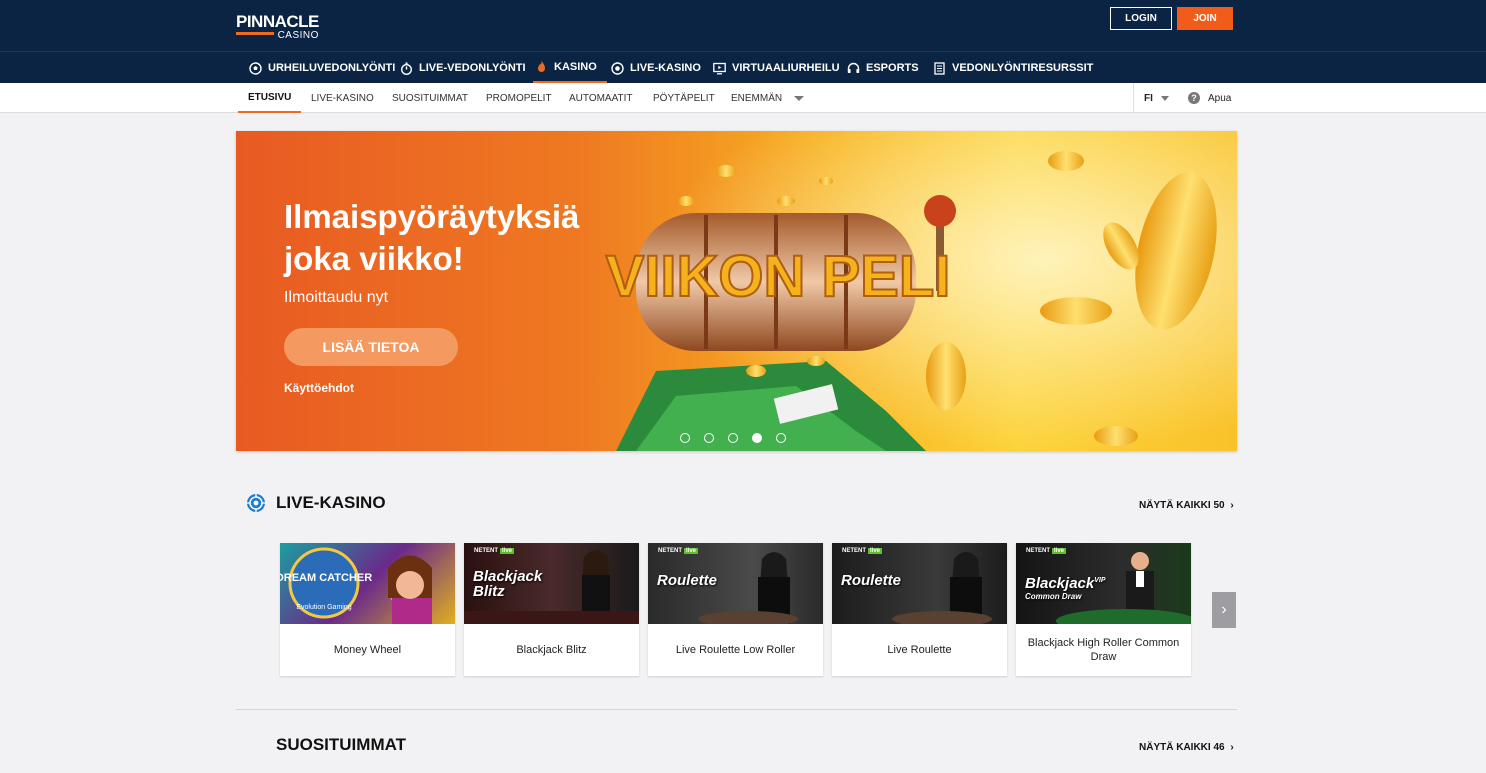 This screenshot has width=1486, height=773. Describe the element at coordinates (551, 583) in the screenshot. I see `game-thumbnail: NETENT live Blackjack Blitz` at that location.